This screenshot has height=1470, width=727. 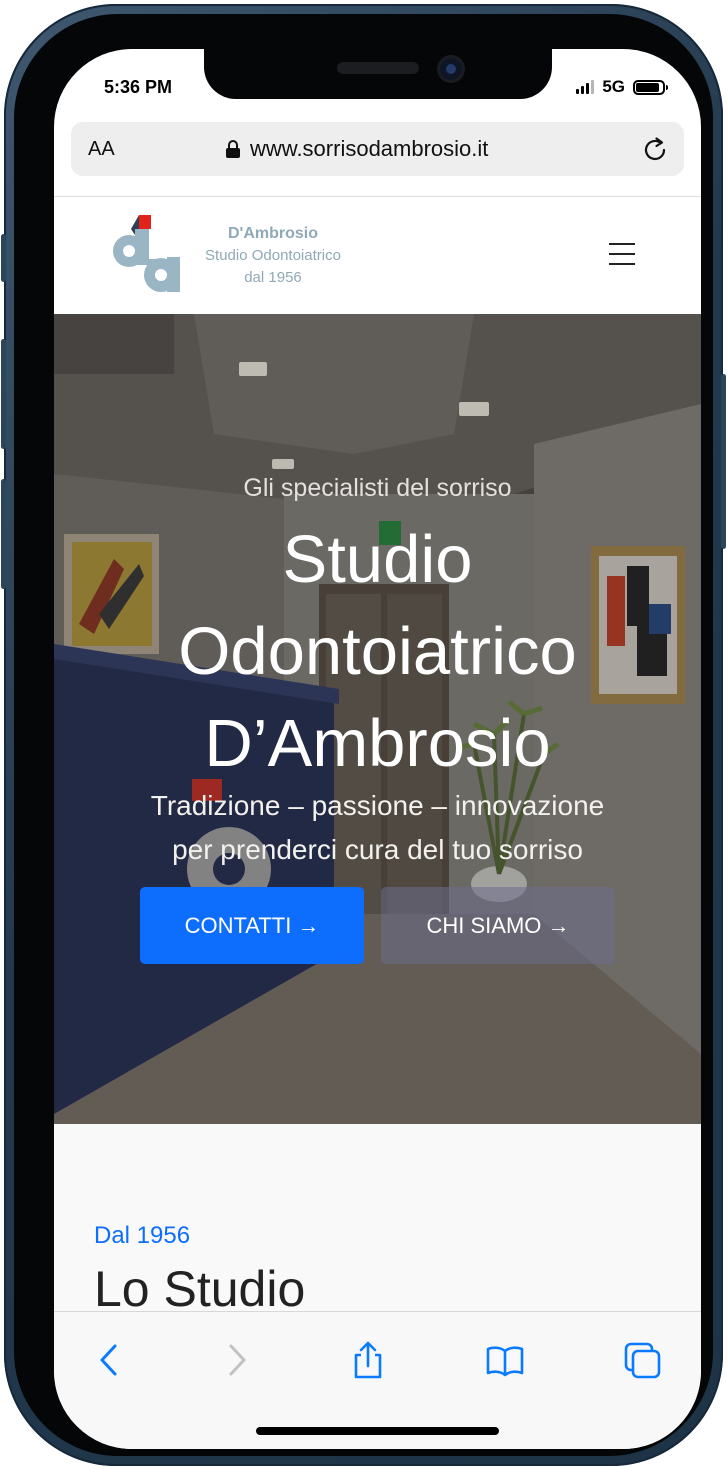 I want to click on volume-up-button, so click(x=3, y=394).